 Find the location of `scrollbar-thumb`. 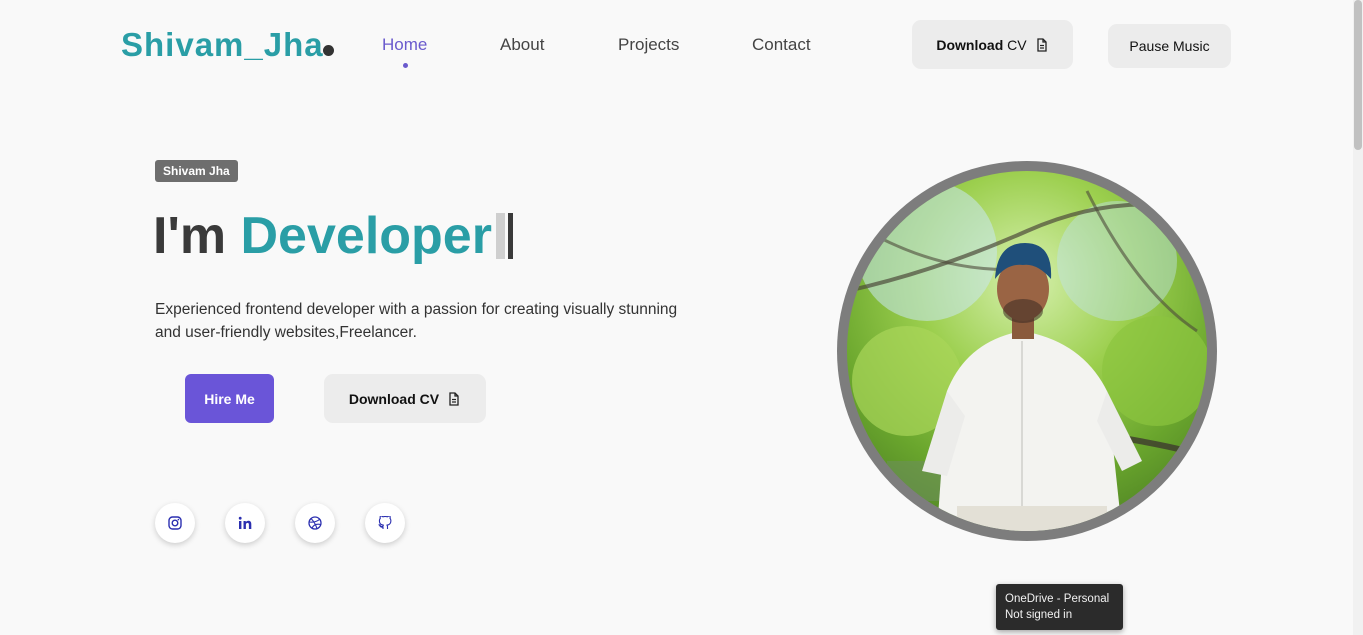

scrollbar-thumb is located at coordinates (1358, 75).